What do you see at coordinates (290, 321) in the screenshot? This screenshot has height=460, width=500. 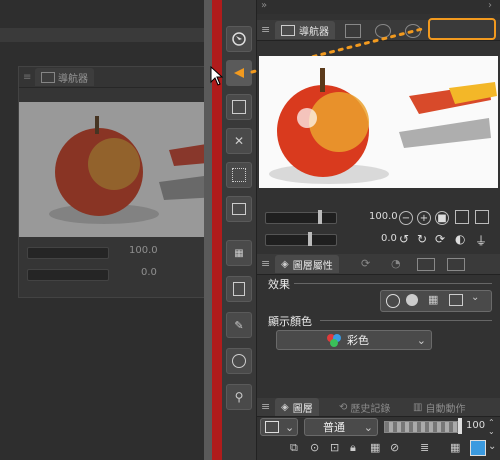 I see `display-color-label: 顯示顏色` at bounding box center [290, 321].